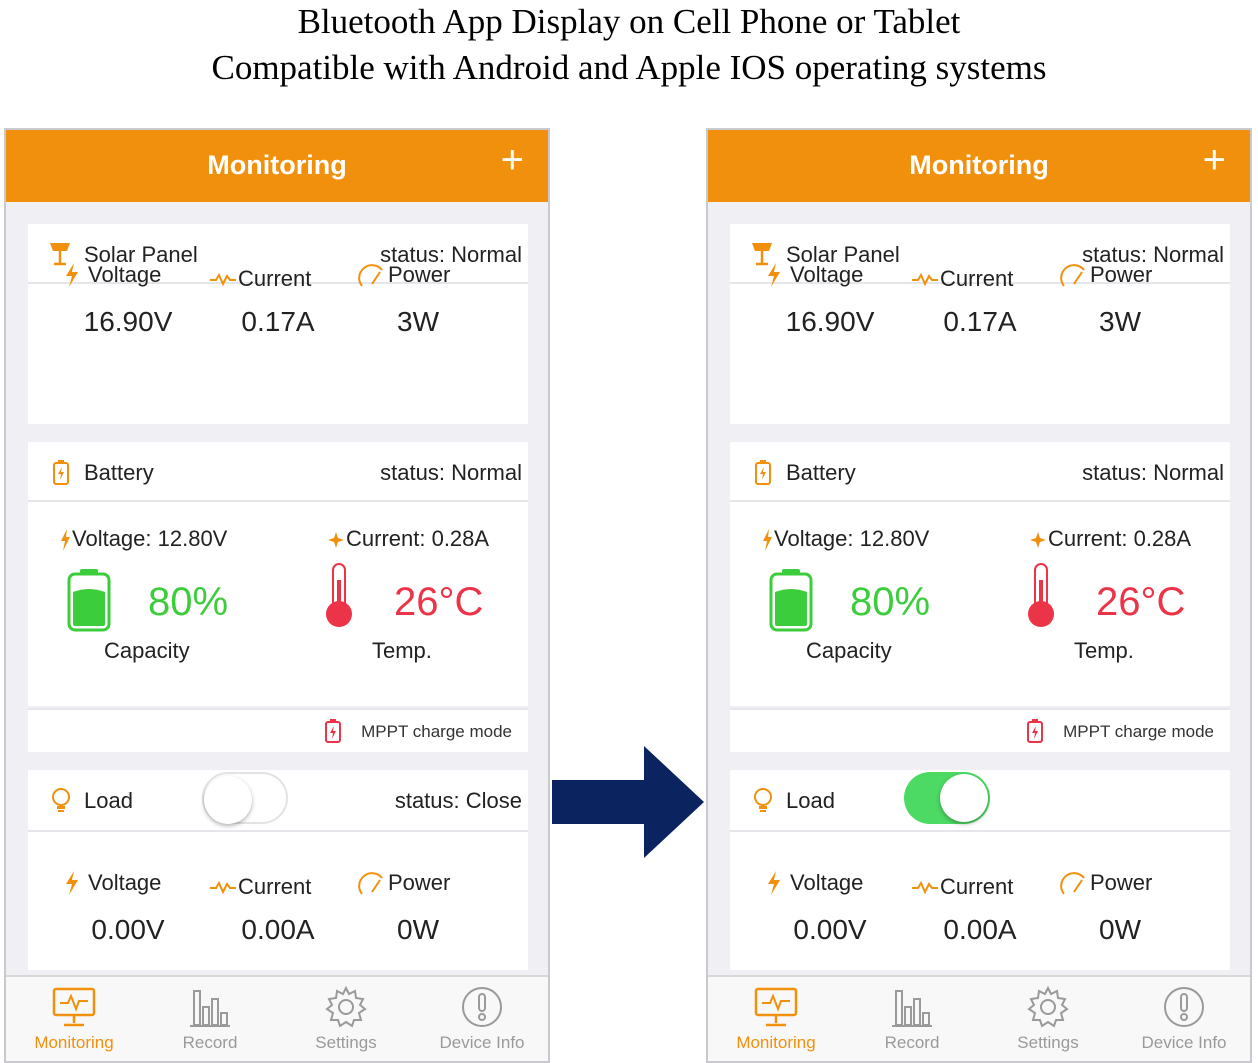 This screenshot has height=1063, width=1258. I want to click on charge-mode-text: MPPT charge mode, so click(1138, 731).